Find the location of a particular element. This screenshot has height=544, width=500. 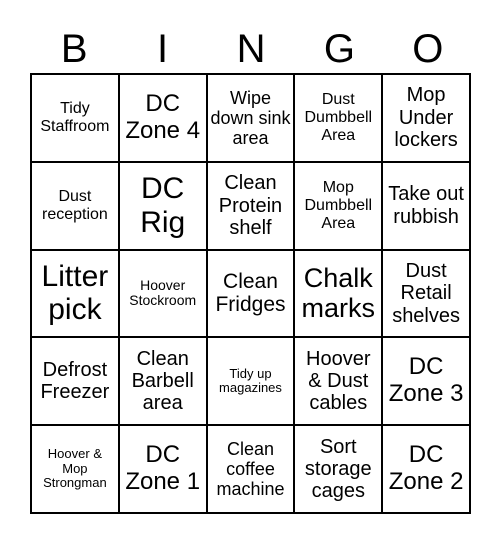

bingo-cell: Dust reception is located at coordinates (75, 205).